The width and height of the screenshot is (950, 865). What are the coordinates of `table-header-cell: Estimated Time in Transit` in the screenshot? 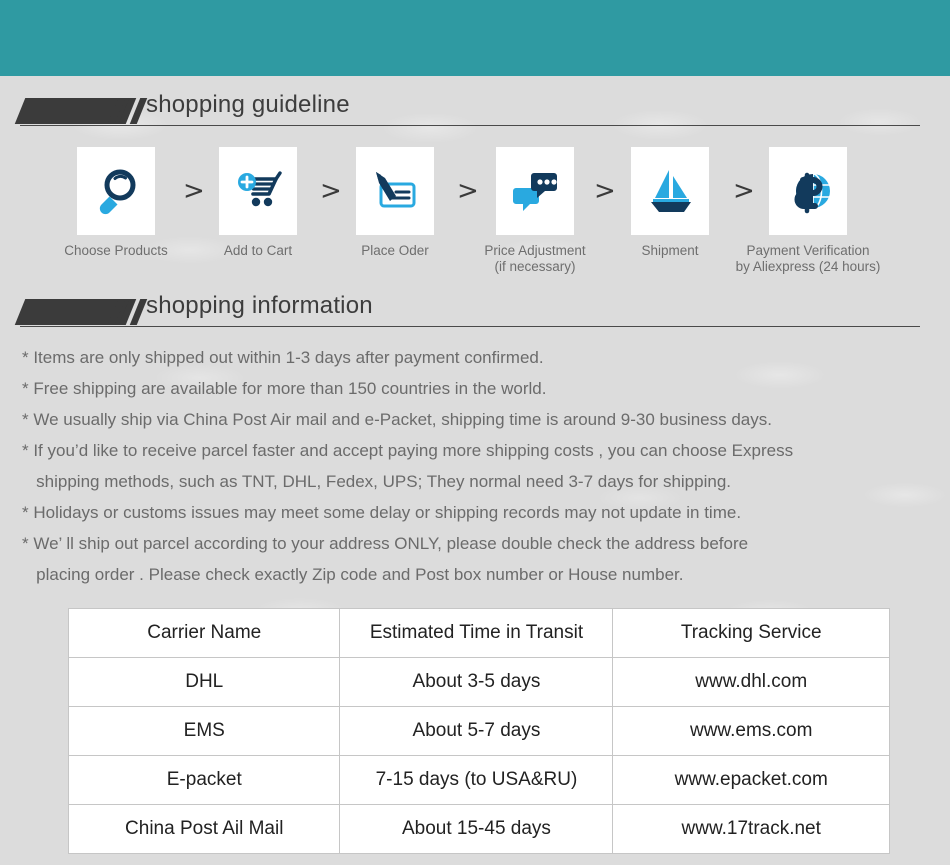 It's located at (476, 633).